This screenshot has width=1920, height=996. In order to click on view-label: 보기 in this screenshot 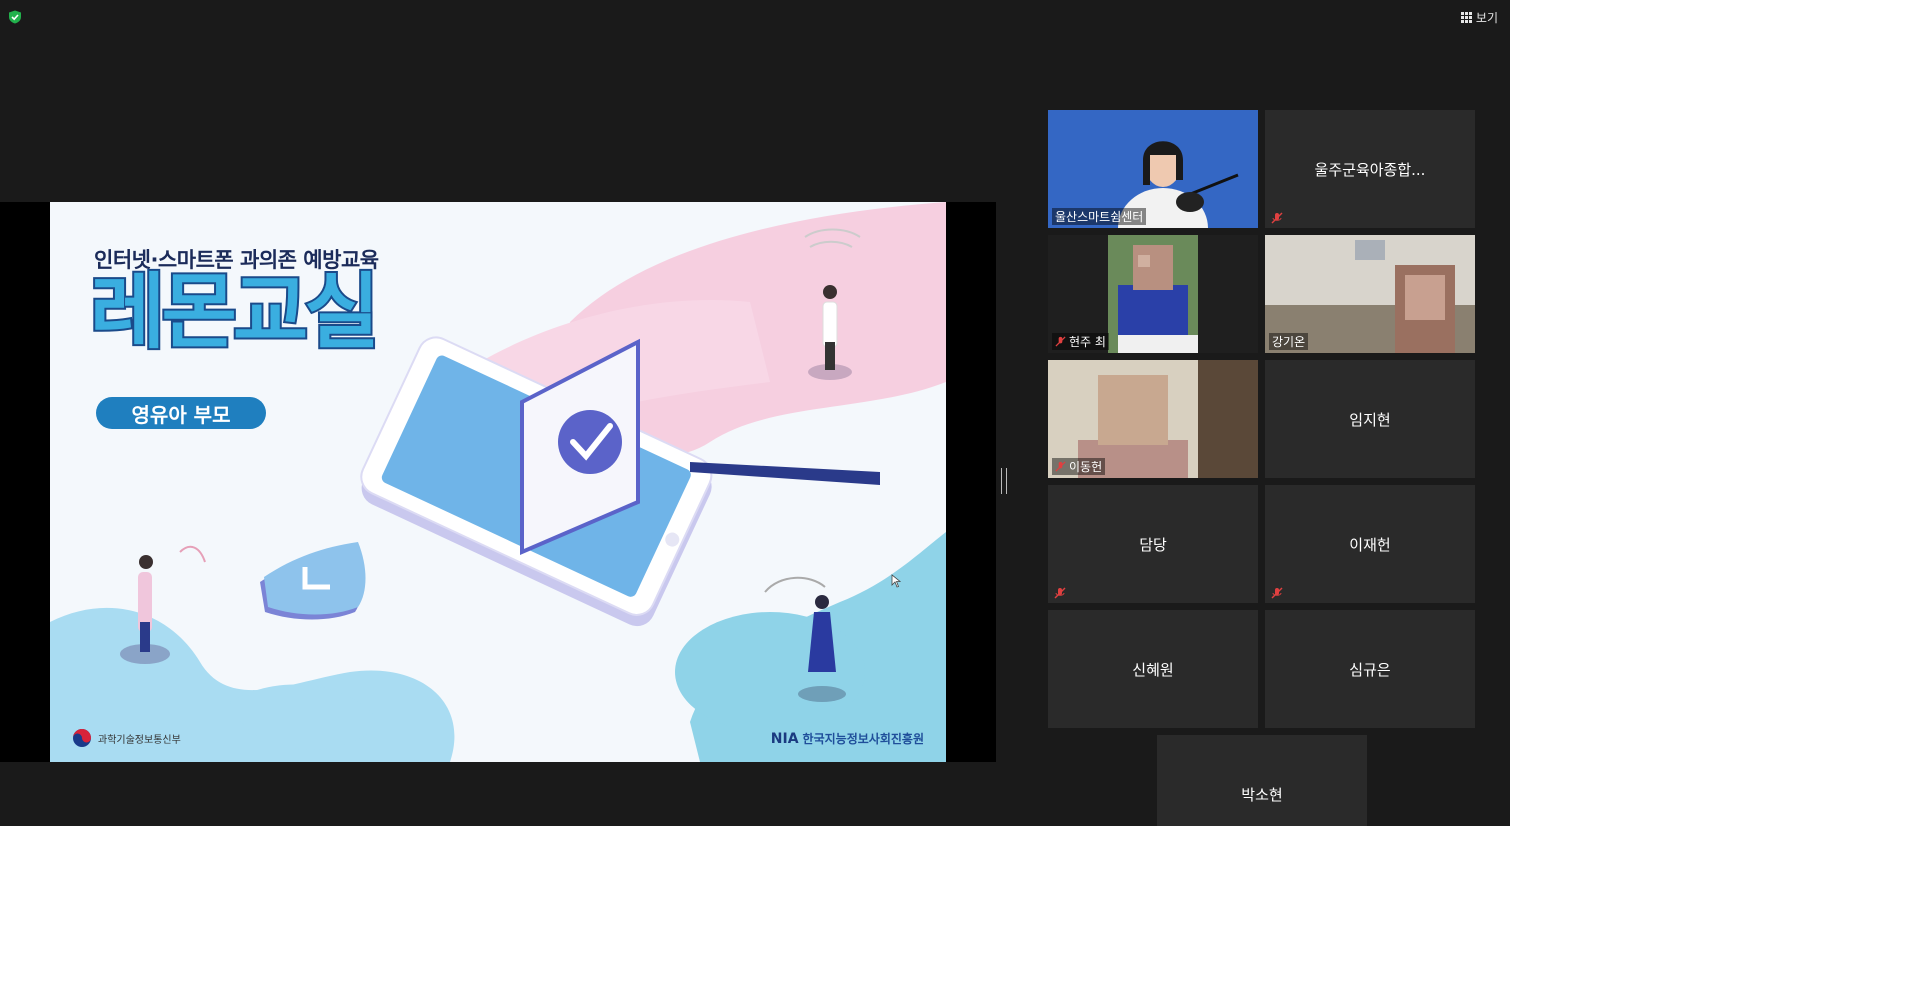, I will do `click(1486, 17)`.